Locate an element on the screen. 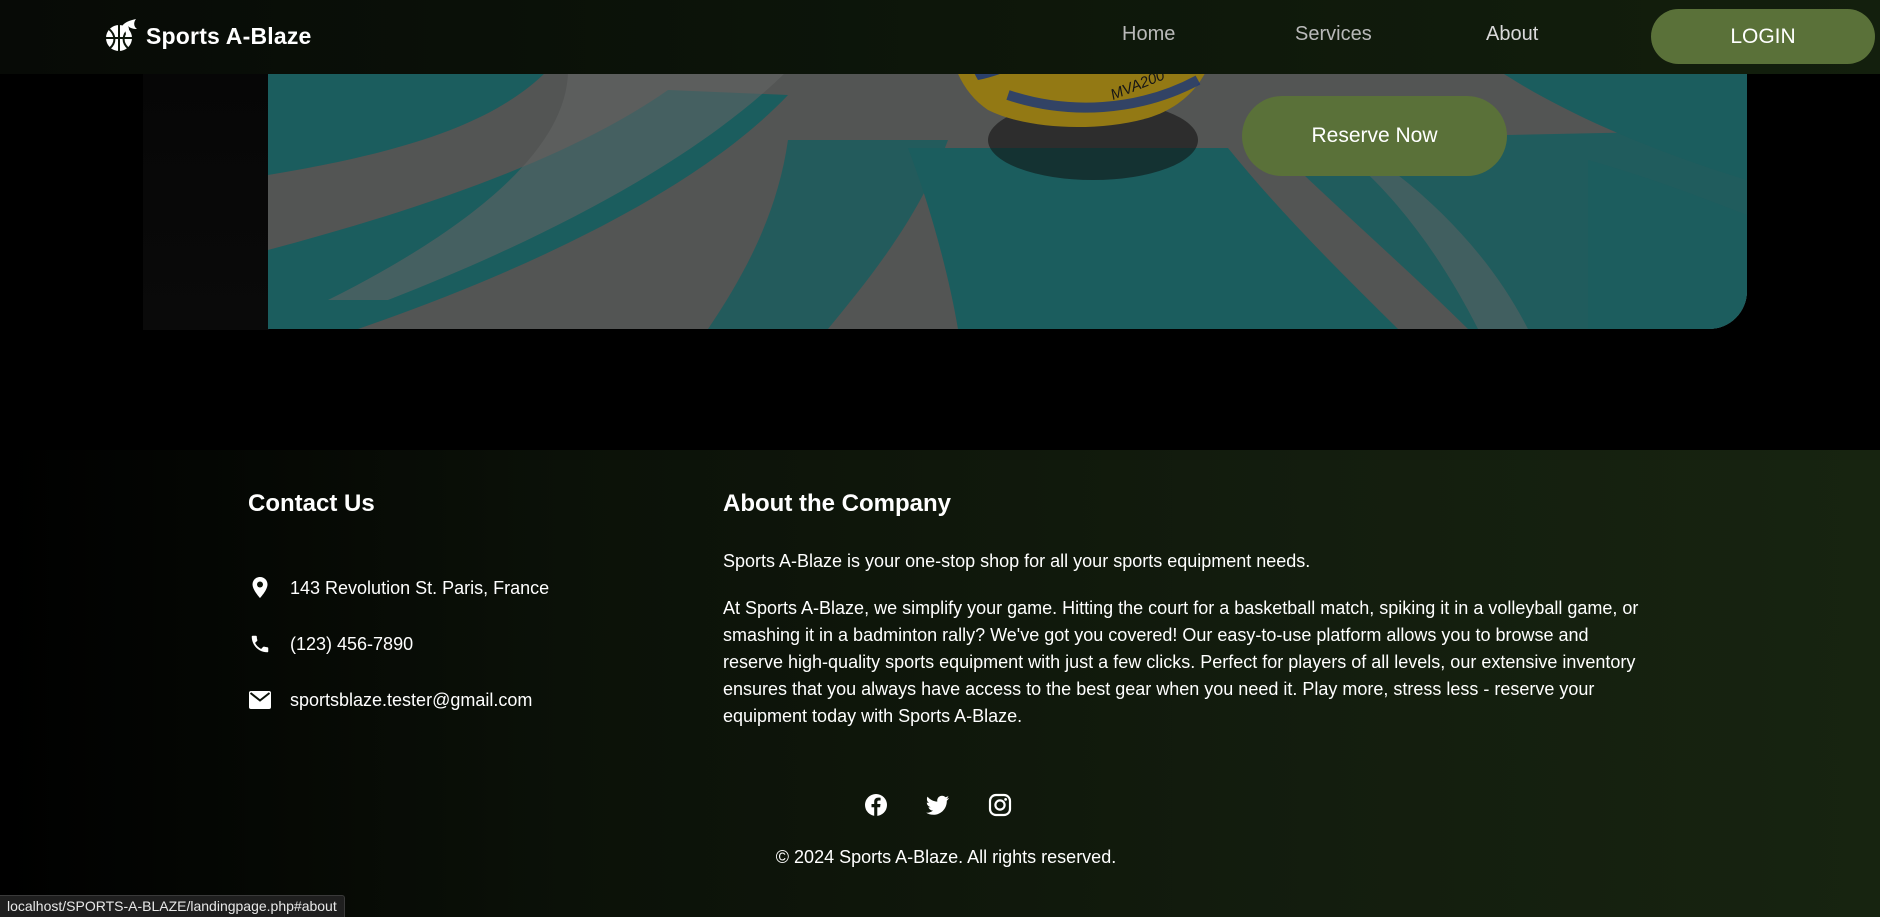  login-button: LOGIN is located at coordinates (1763, 36).